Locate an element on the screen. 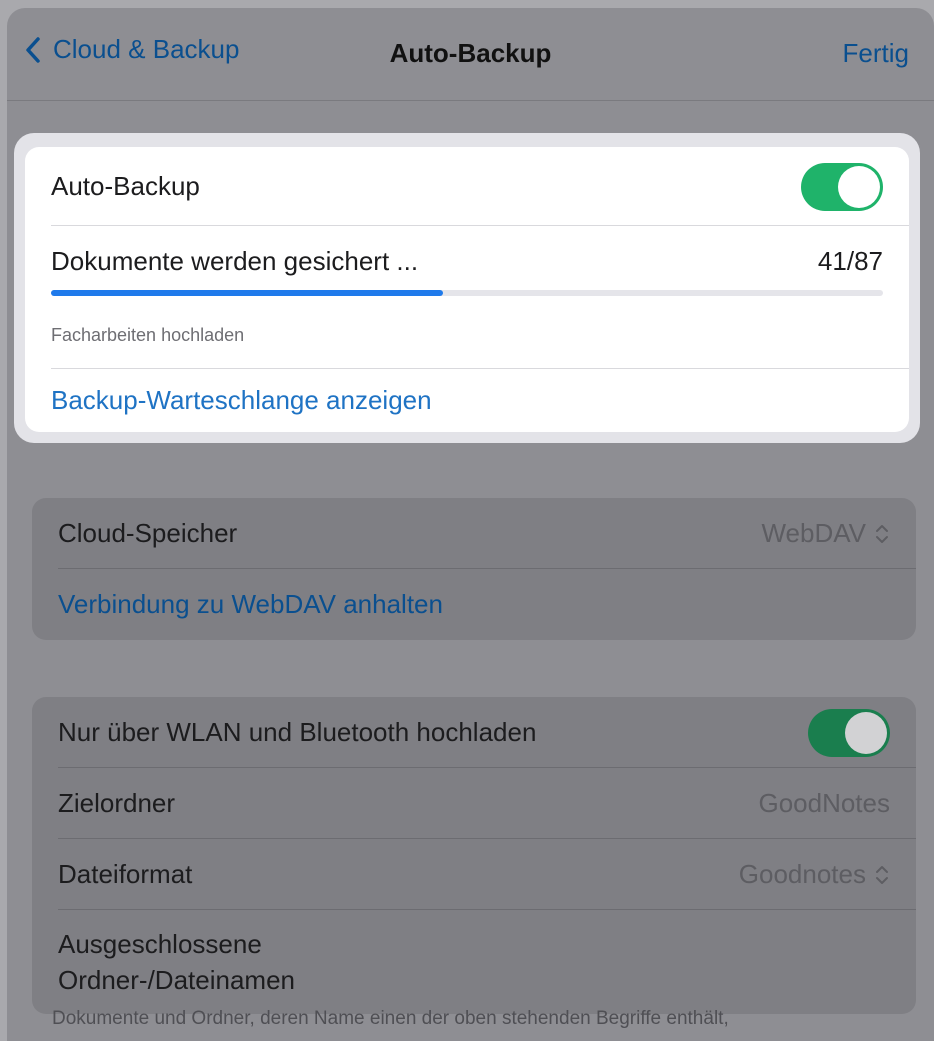 This screenshot has width=934, height=1041. cloud-storage-label: Cloud-Speicher is located at coordinates (148, 533).